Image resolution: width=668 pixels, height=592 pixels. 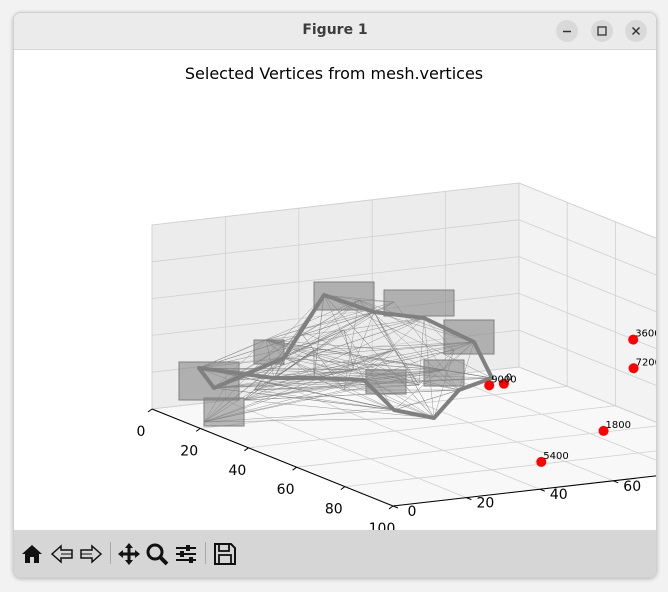 I want to click on minimize-icon, so click(x=567, y=31).